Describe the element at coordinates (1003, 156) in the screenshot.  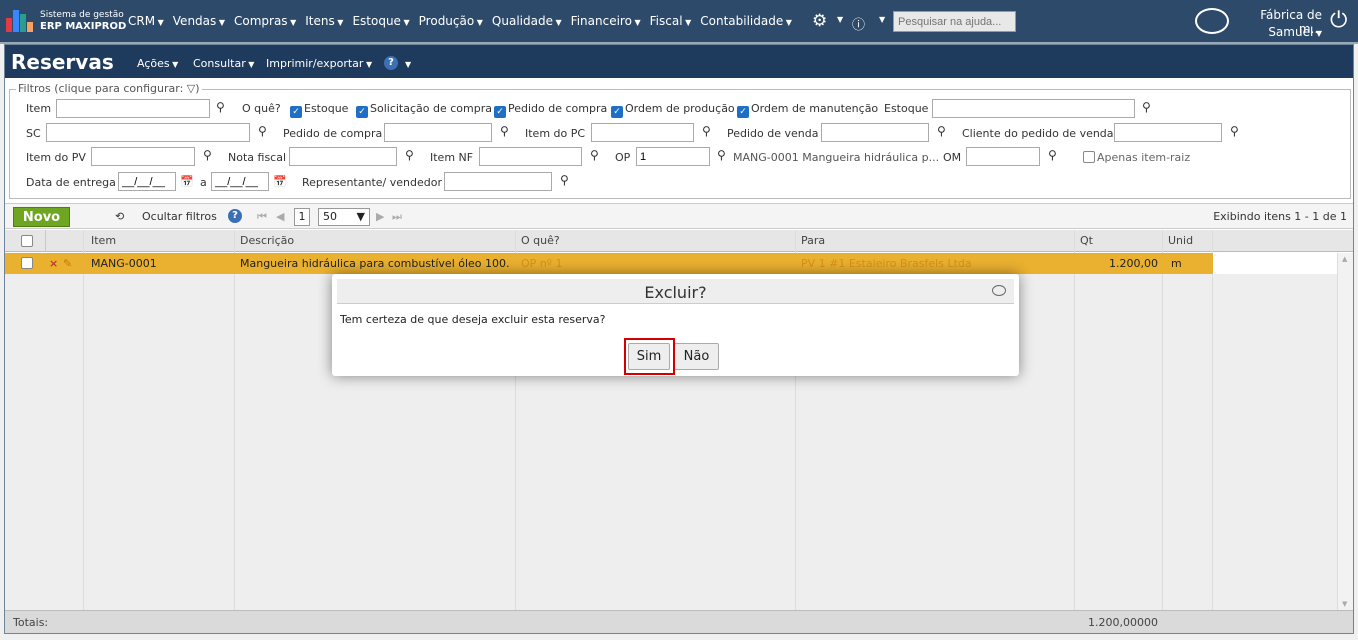
I see `om-input` at that location.